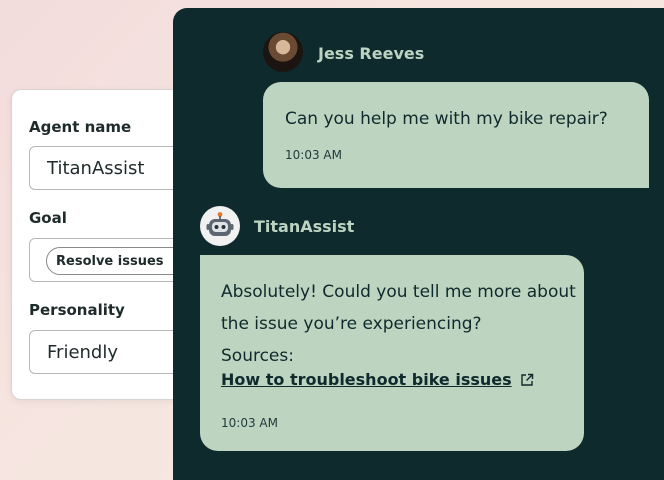 The image size is (664, 480). I want to click on personality-value: Friendly, so click(83, 352).